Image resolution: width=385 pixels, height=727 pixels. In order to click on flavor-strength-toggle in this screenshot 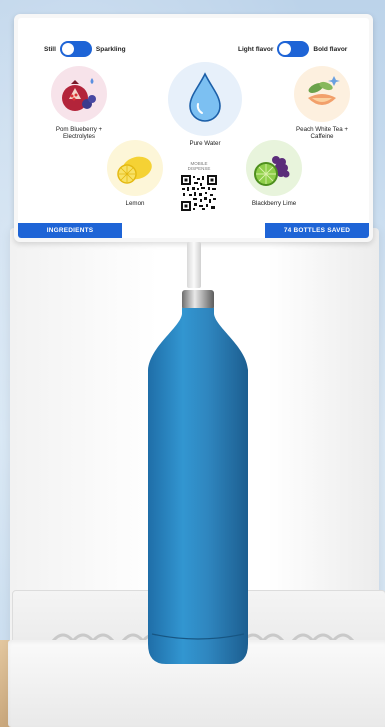, I will do `click(293, 49)`.